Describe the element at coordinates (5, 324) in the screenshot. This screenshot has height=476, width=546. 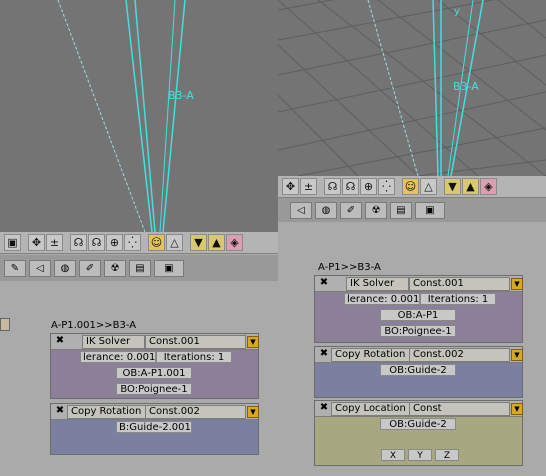
I see `panel-stub-button` at that location.